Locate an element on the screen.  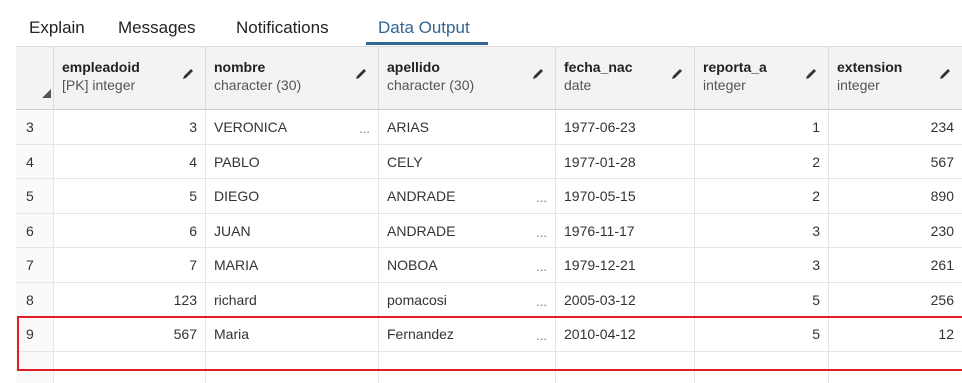
cell-value: pomacosi is located at coordinates (417, 299).